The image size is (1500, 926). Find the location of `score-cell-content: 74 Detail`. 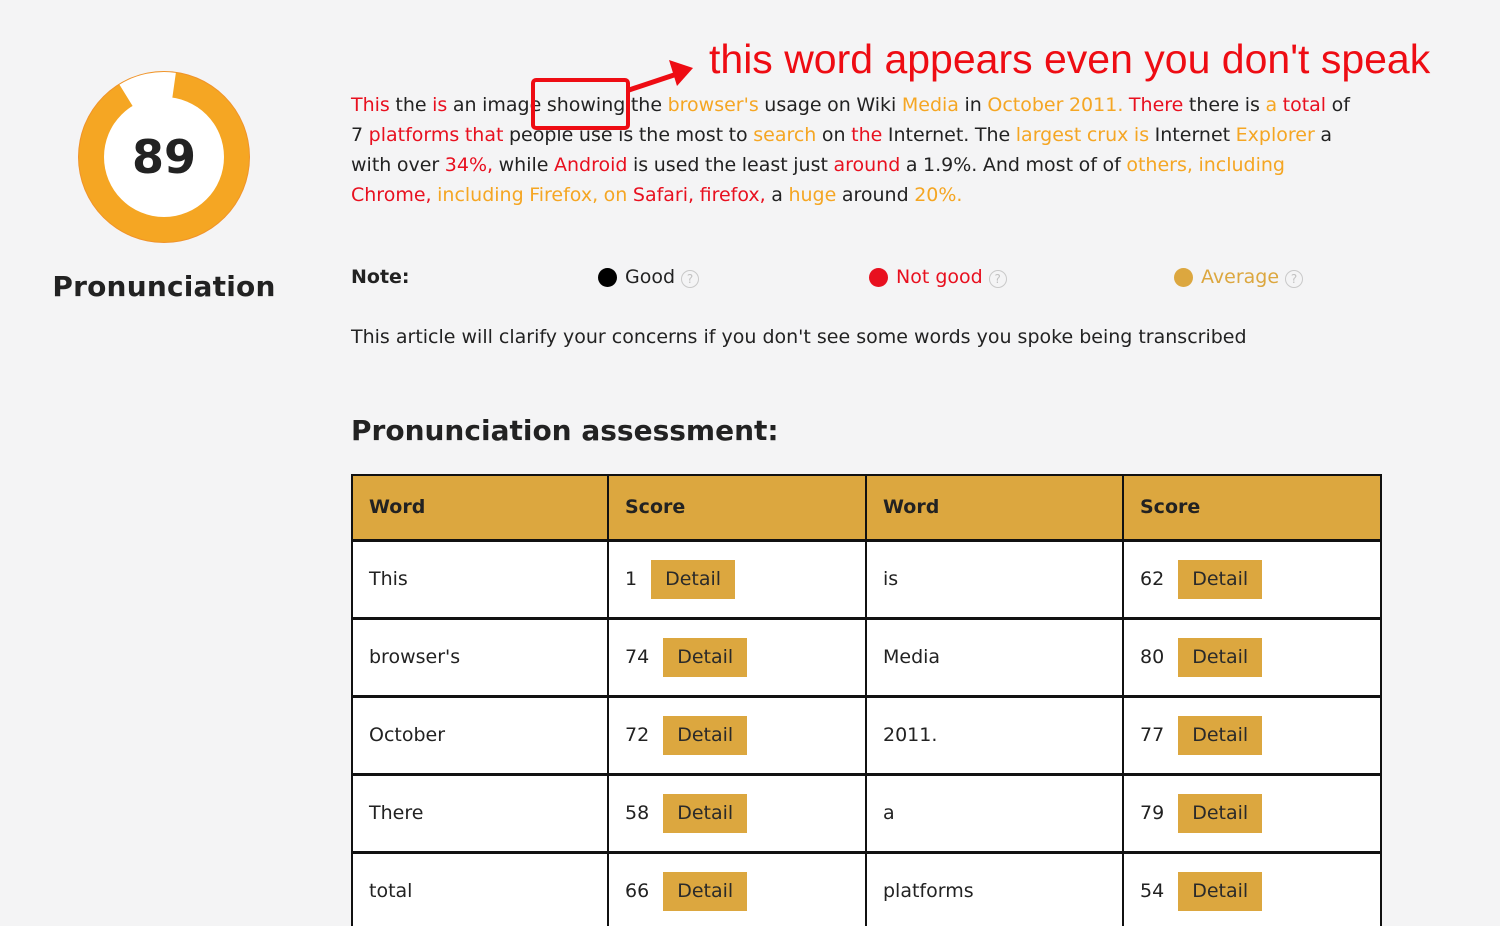

score-cell-content: 74 Detail is located at coordinates (745, 657).